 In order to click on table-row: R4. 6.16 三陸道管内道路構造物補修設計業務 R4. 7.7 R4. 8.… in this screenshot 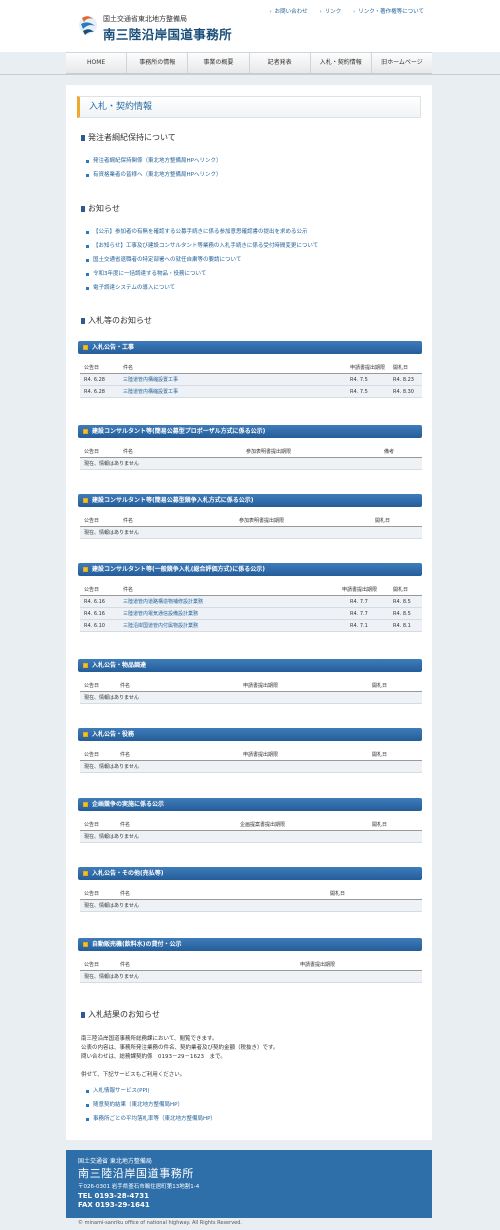, I will do `click(251, 602)`.